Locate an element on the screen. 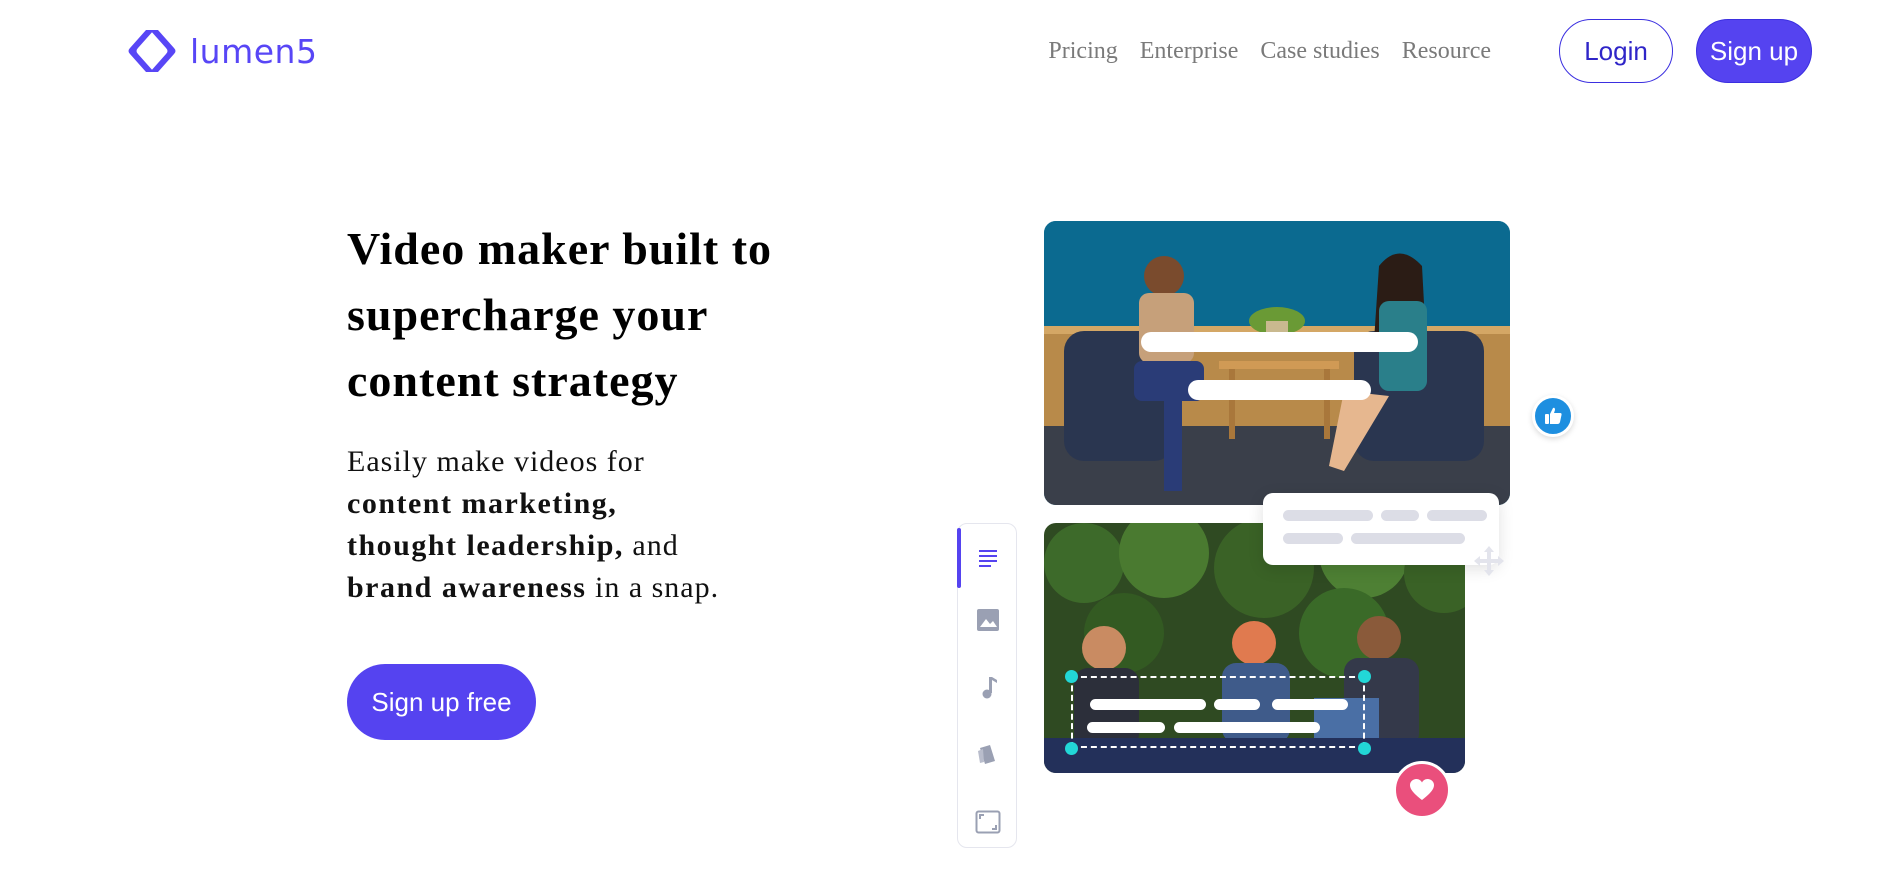 Image resolution: width=1897 pixels, height=882 pixels. nav-link-pricing: Pricing is located at coordinates (1082, 51).